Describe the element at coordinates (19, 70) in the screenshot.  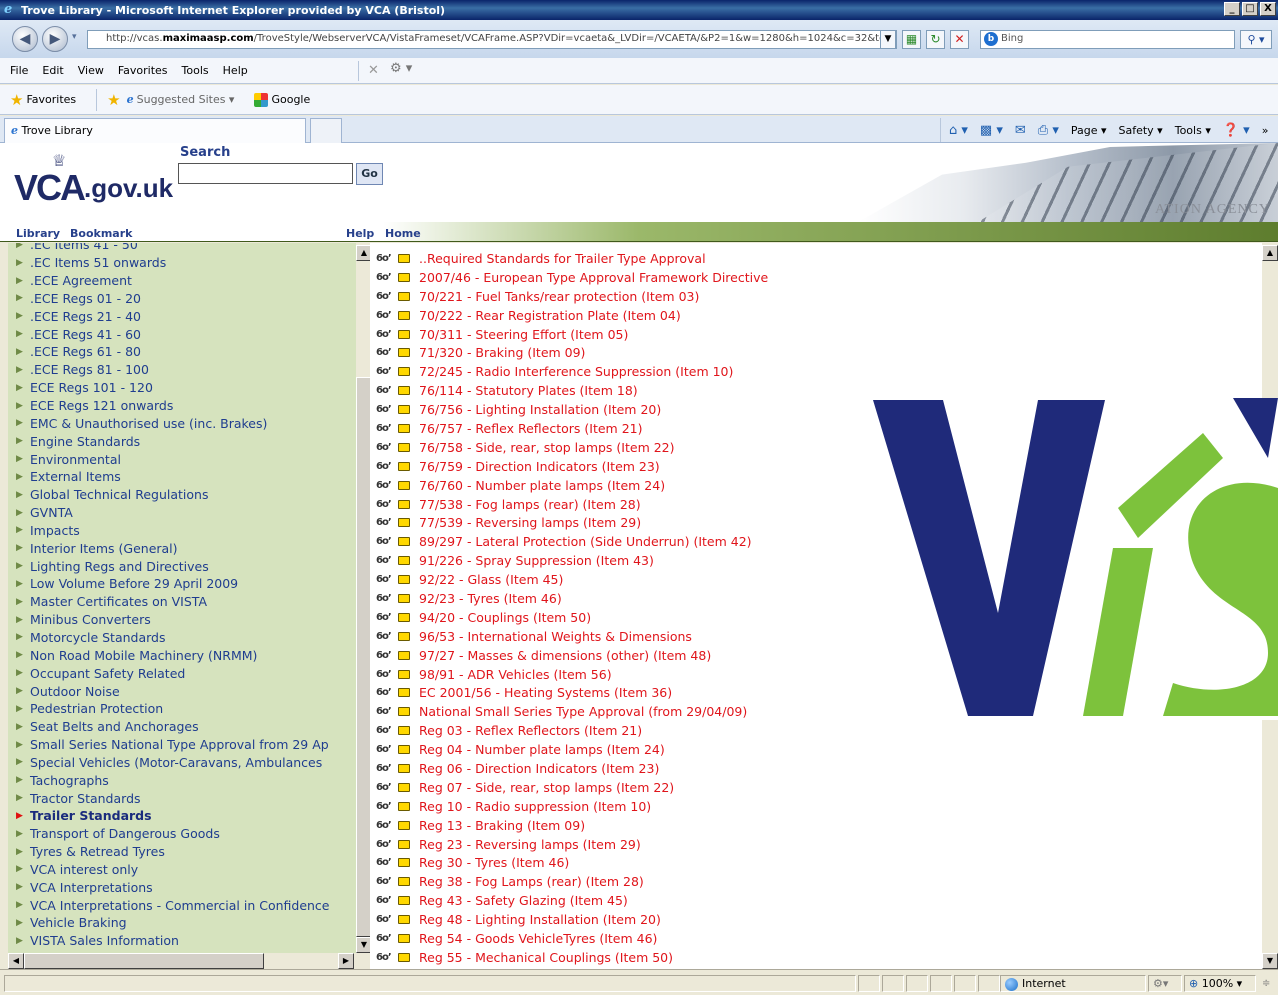
I see `menu-file: File` at that location.